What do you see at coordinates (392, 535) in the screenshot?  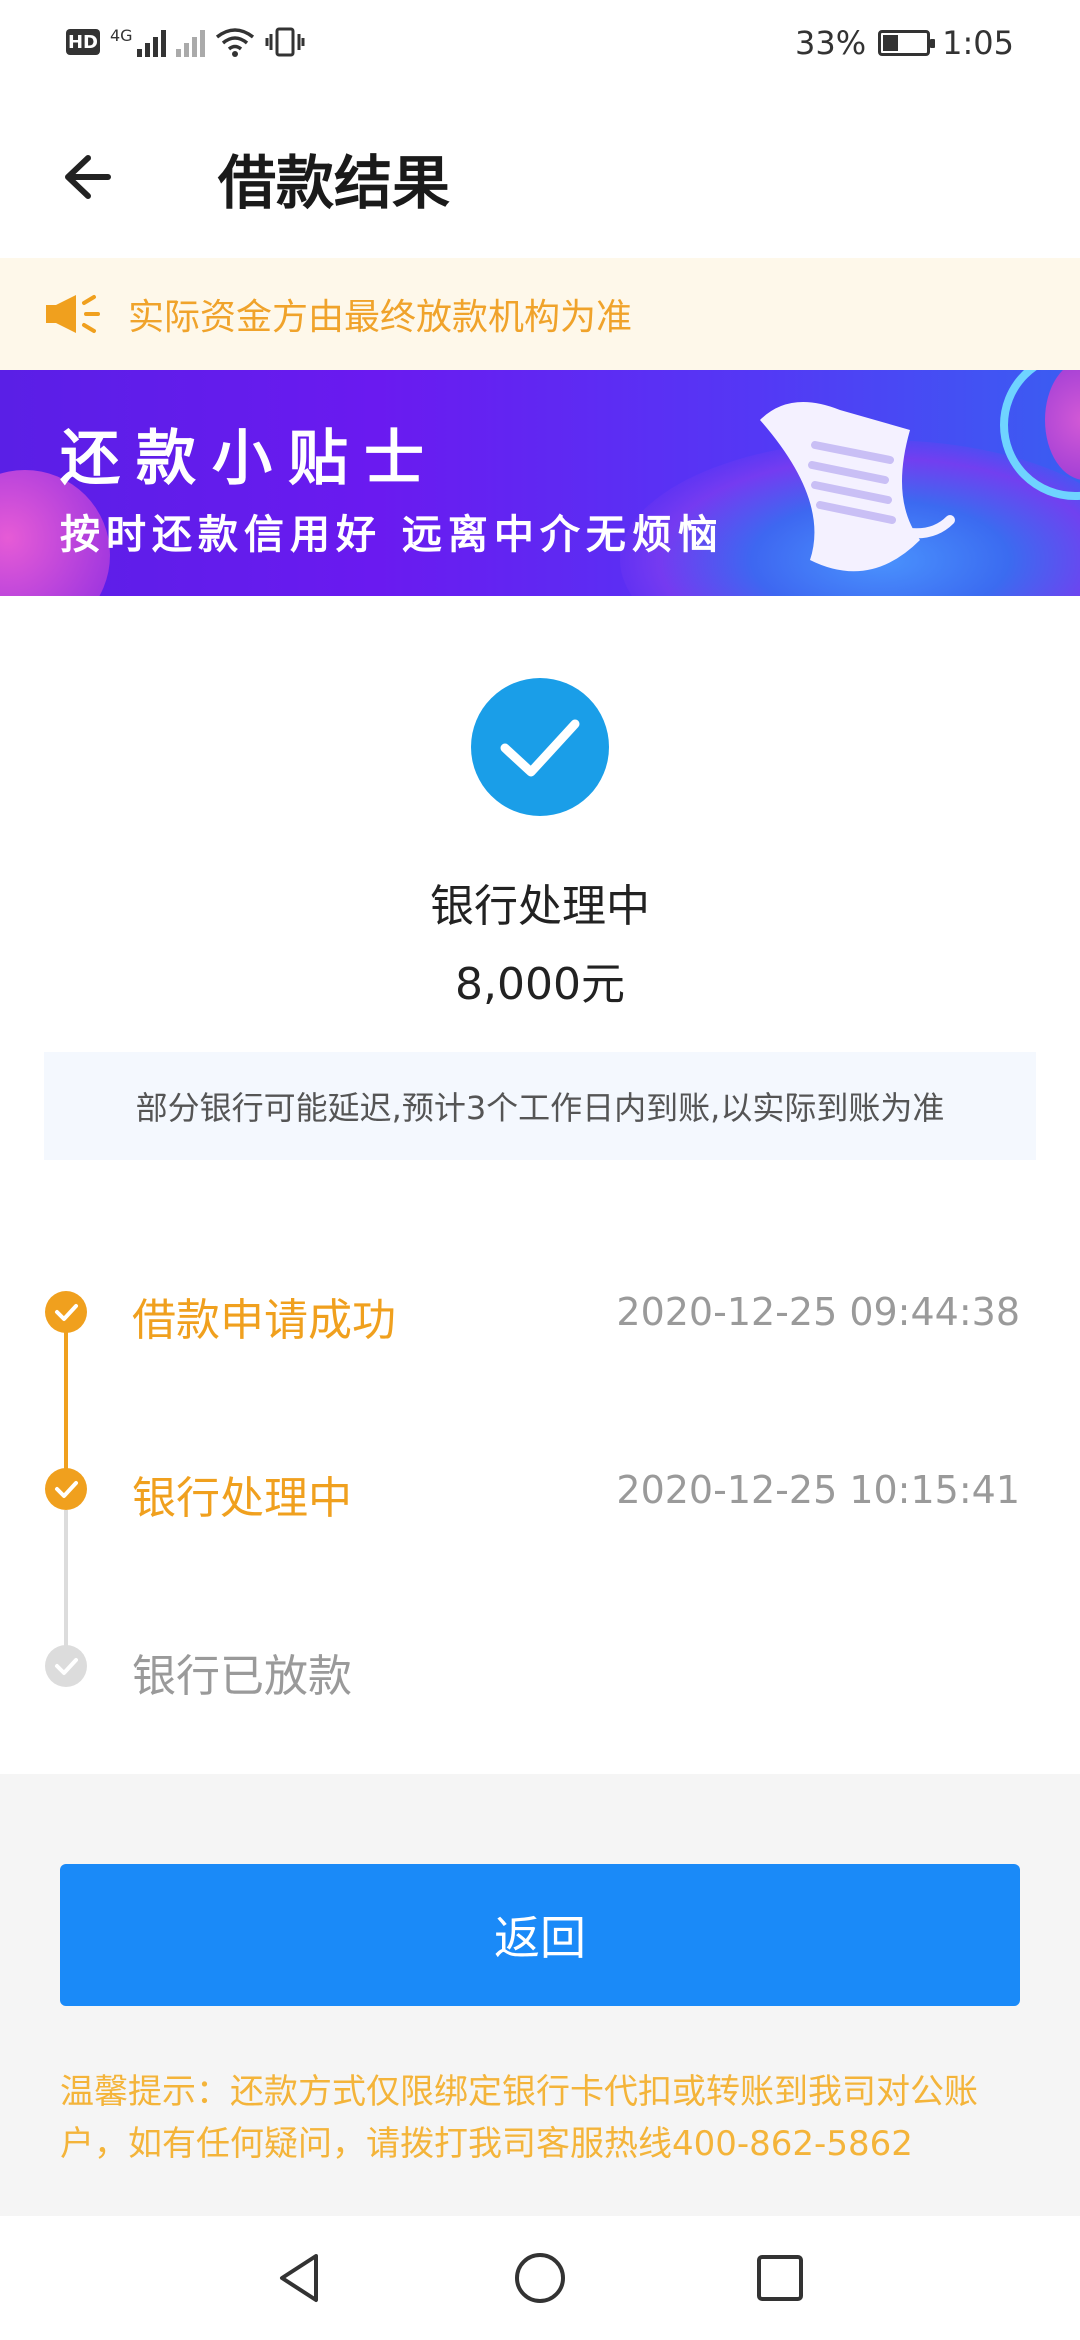 I see `banner-subtitle: 按时还款信用好 远离中介无烦恼` at bounding box center [392, 535].